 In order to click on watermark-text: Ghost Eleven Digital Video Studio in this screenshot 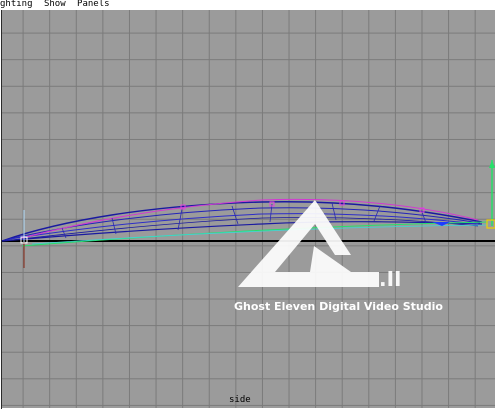, I will do `click(338, 306)`.